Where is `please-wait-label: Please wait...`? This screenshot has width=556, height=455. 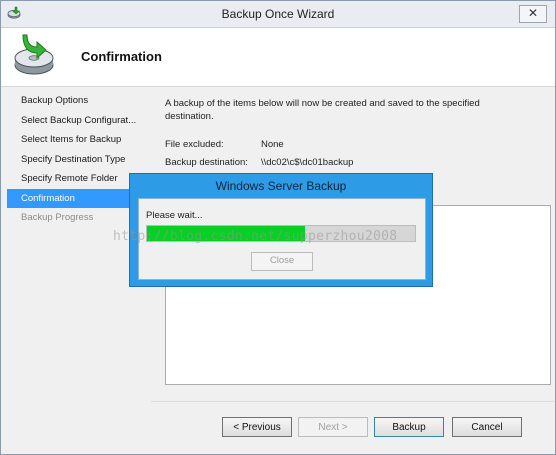
please-wait-label: Please wait... is located at coordinates (174, 215).